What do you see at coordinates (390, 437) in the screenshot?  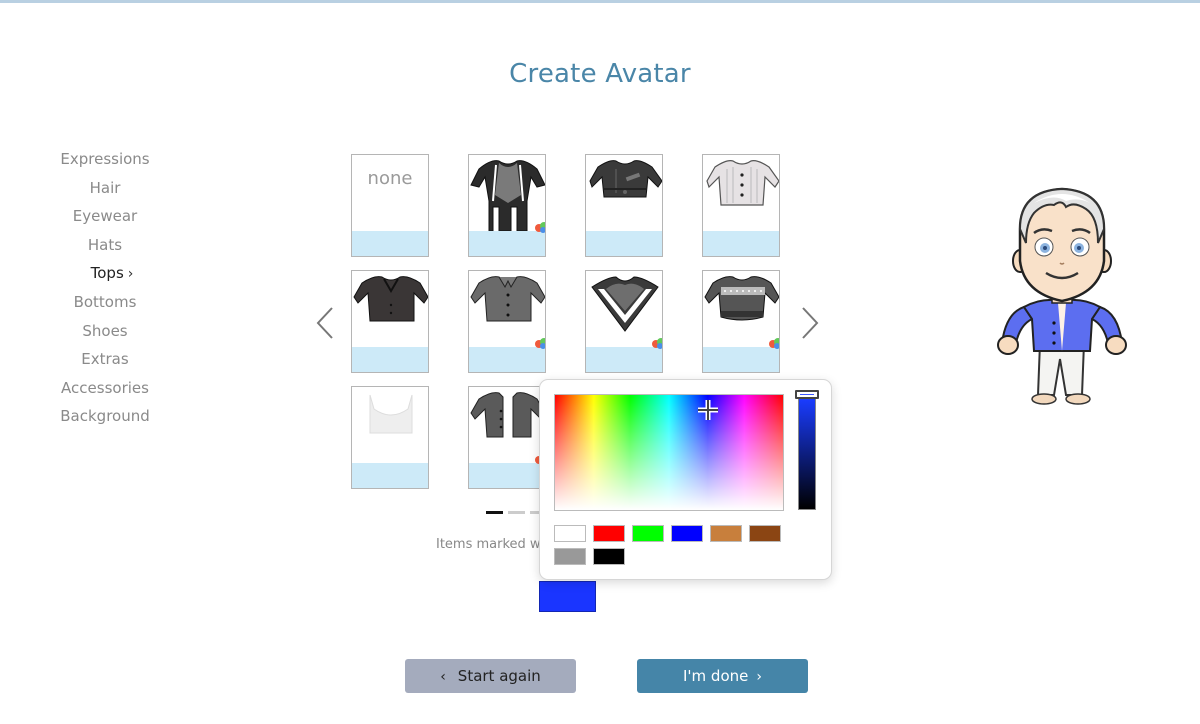 I see `item-tile-lace-crop-top` at bounding box center [390, 437].